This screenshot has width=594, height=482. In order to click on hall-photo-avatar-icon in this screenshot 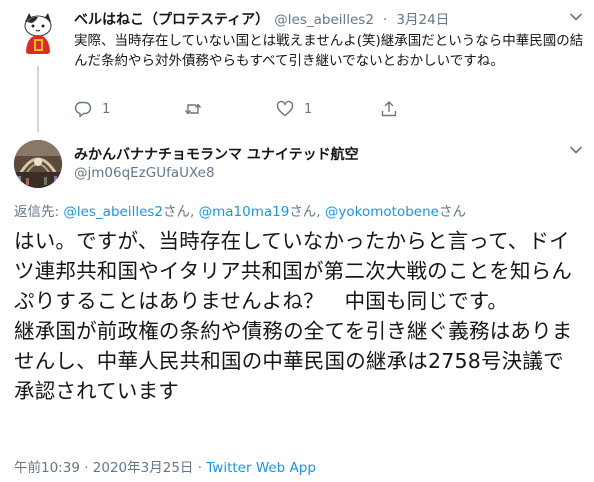, I will do `click(38, 164)`.